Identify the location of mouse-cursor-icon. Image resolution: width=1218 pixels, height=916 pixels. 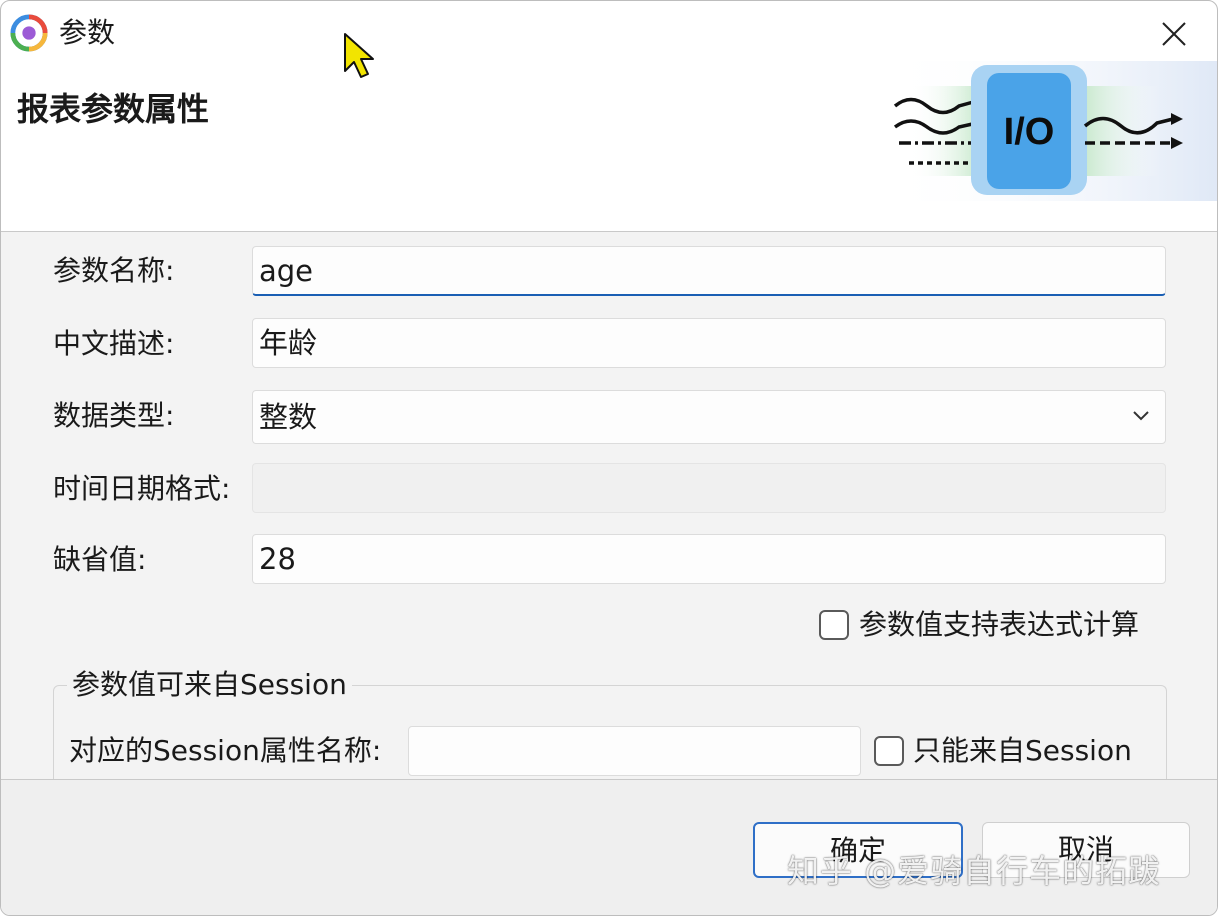
(359, 55).